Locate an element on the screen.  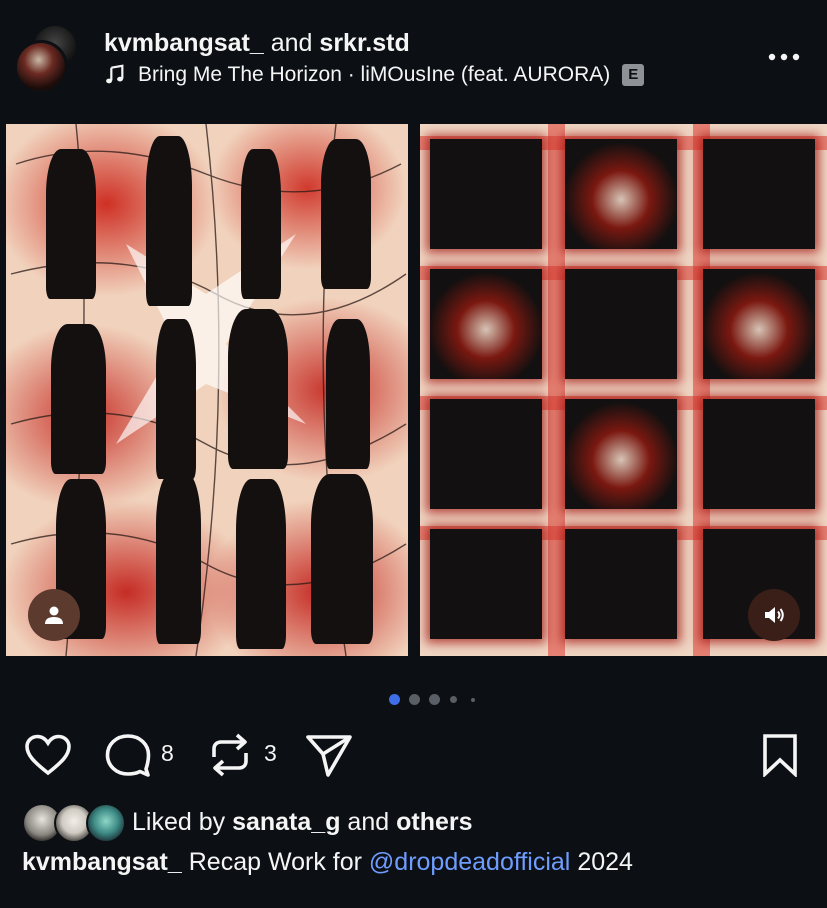
repost-count: 3 is located at coordinates (270, 753).